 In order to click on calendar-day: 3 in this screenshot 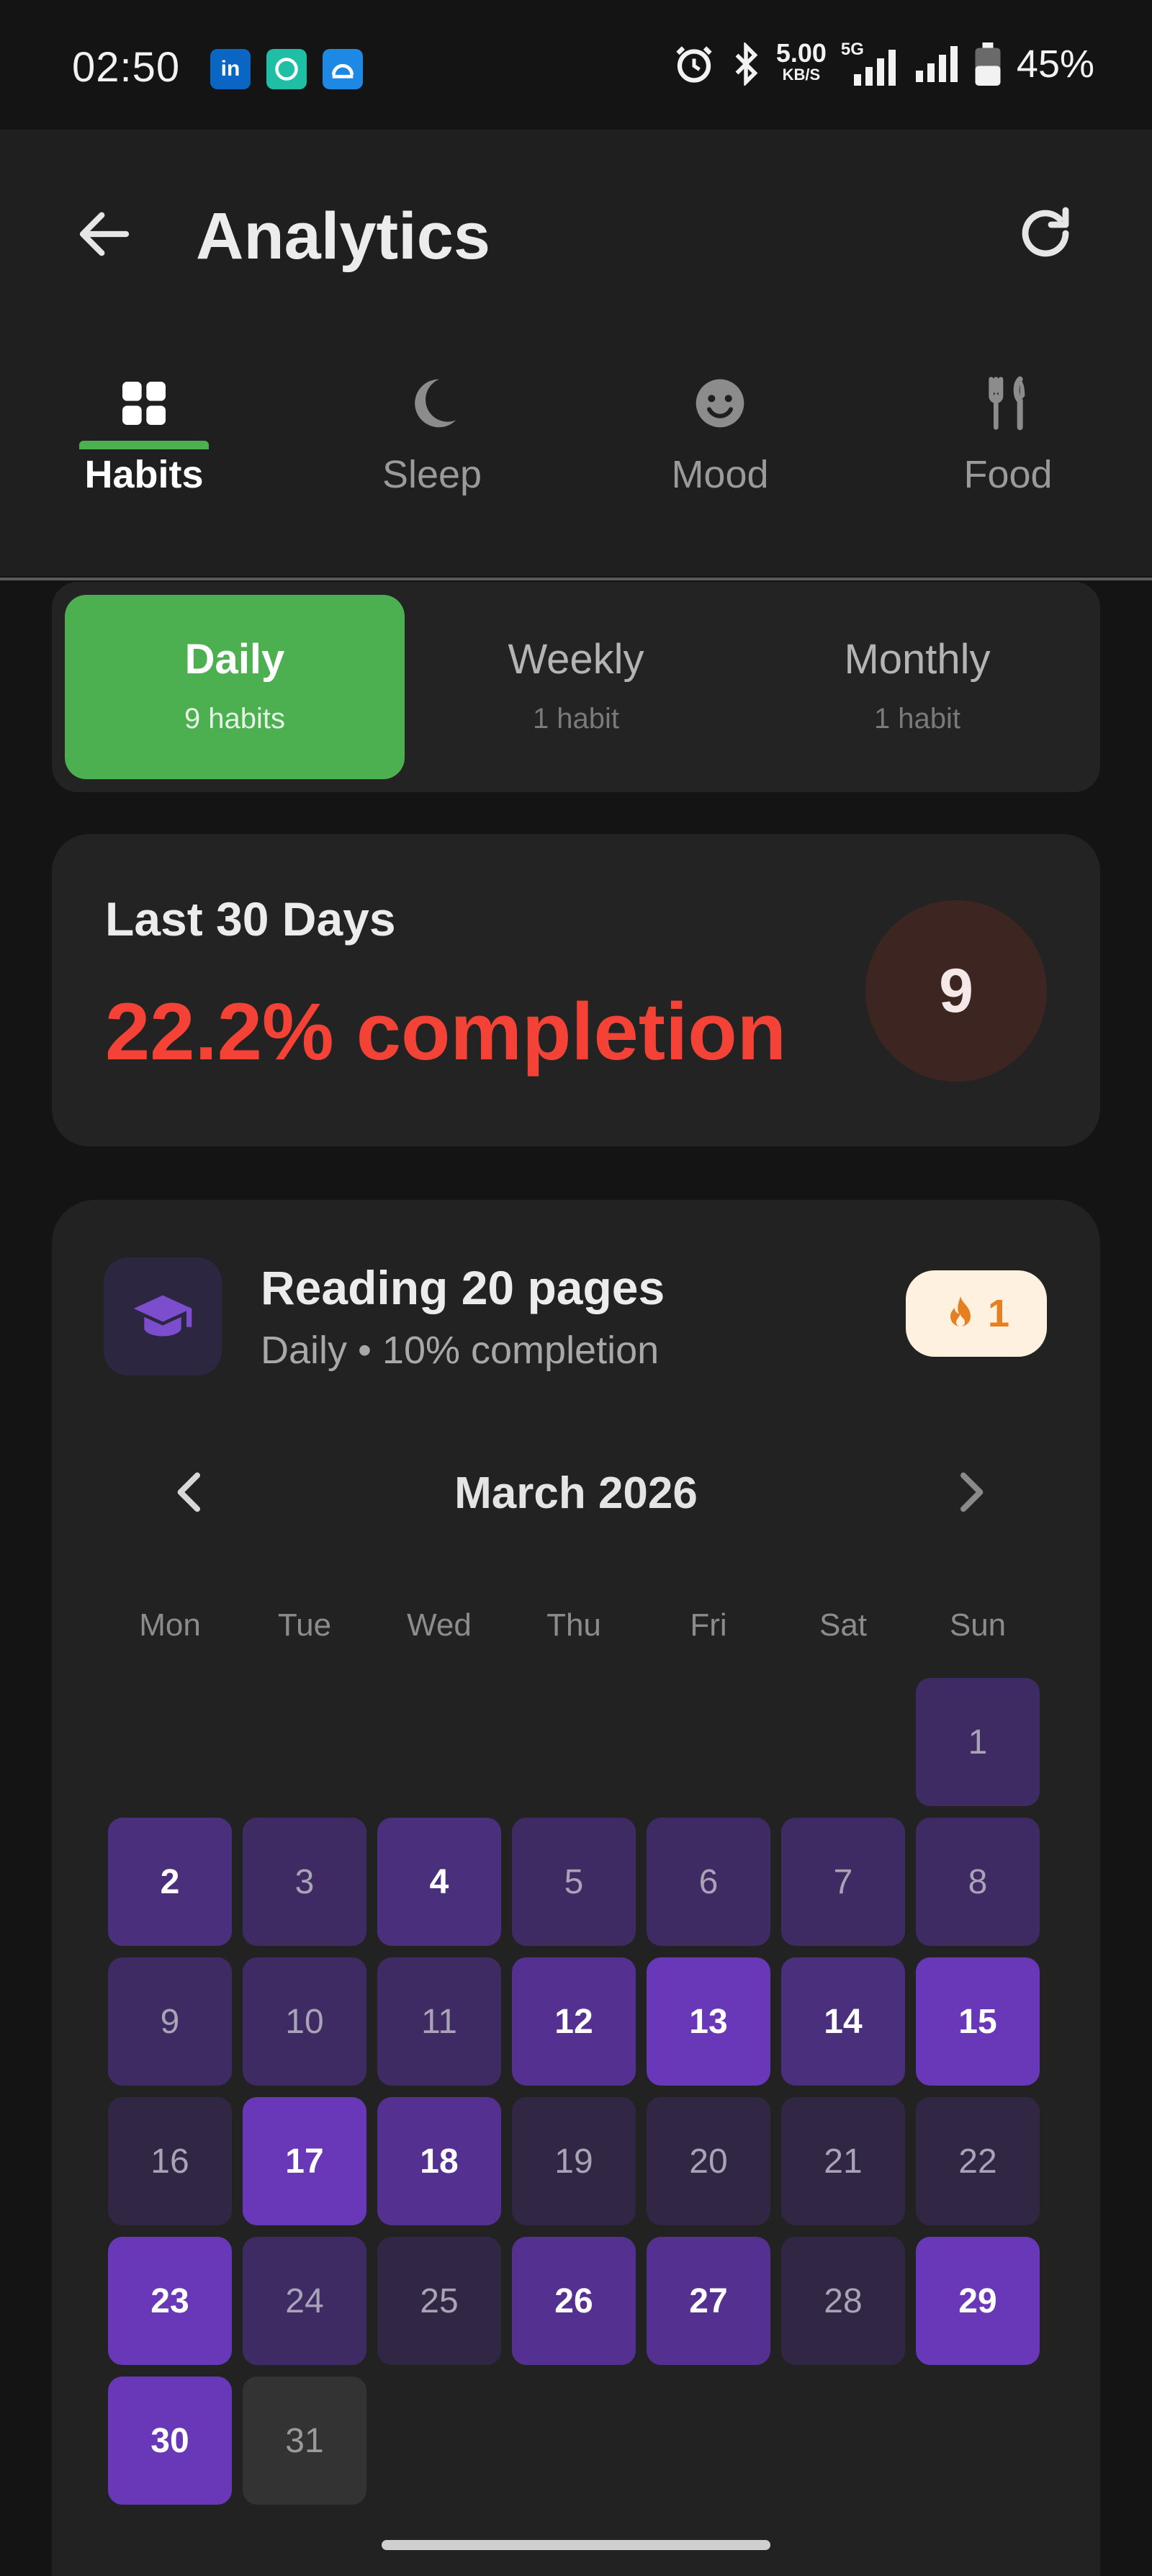, I will do `click(304, 1882)`.